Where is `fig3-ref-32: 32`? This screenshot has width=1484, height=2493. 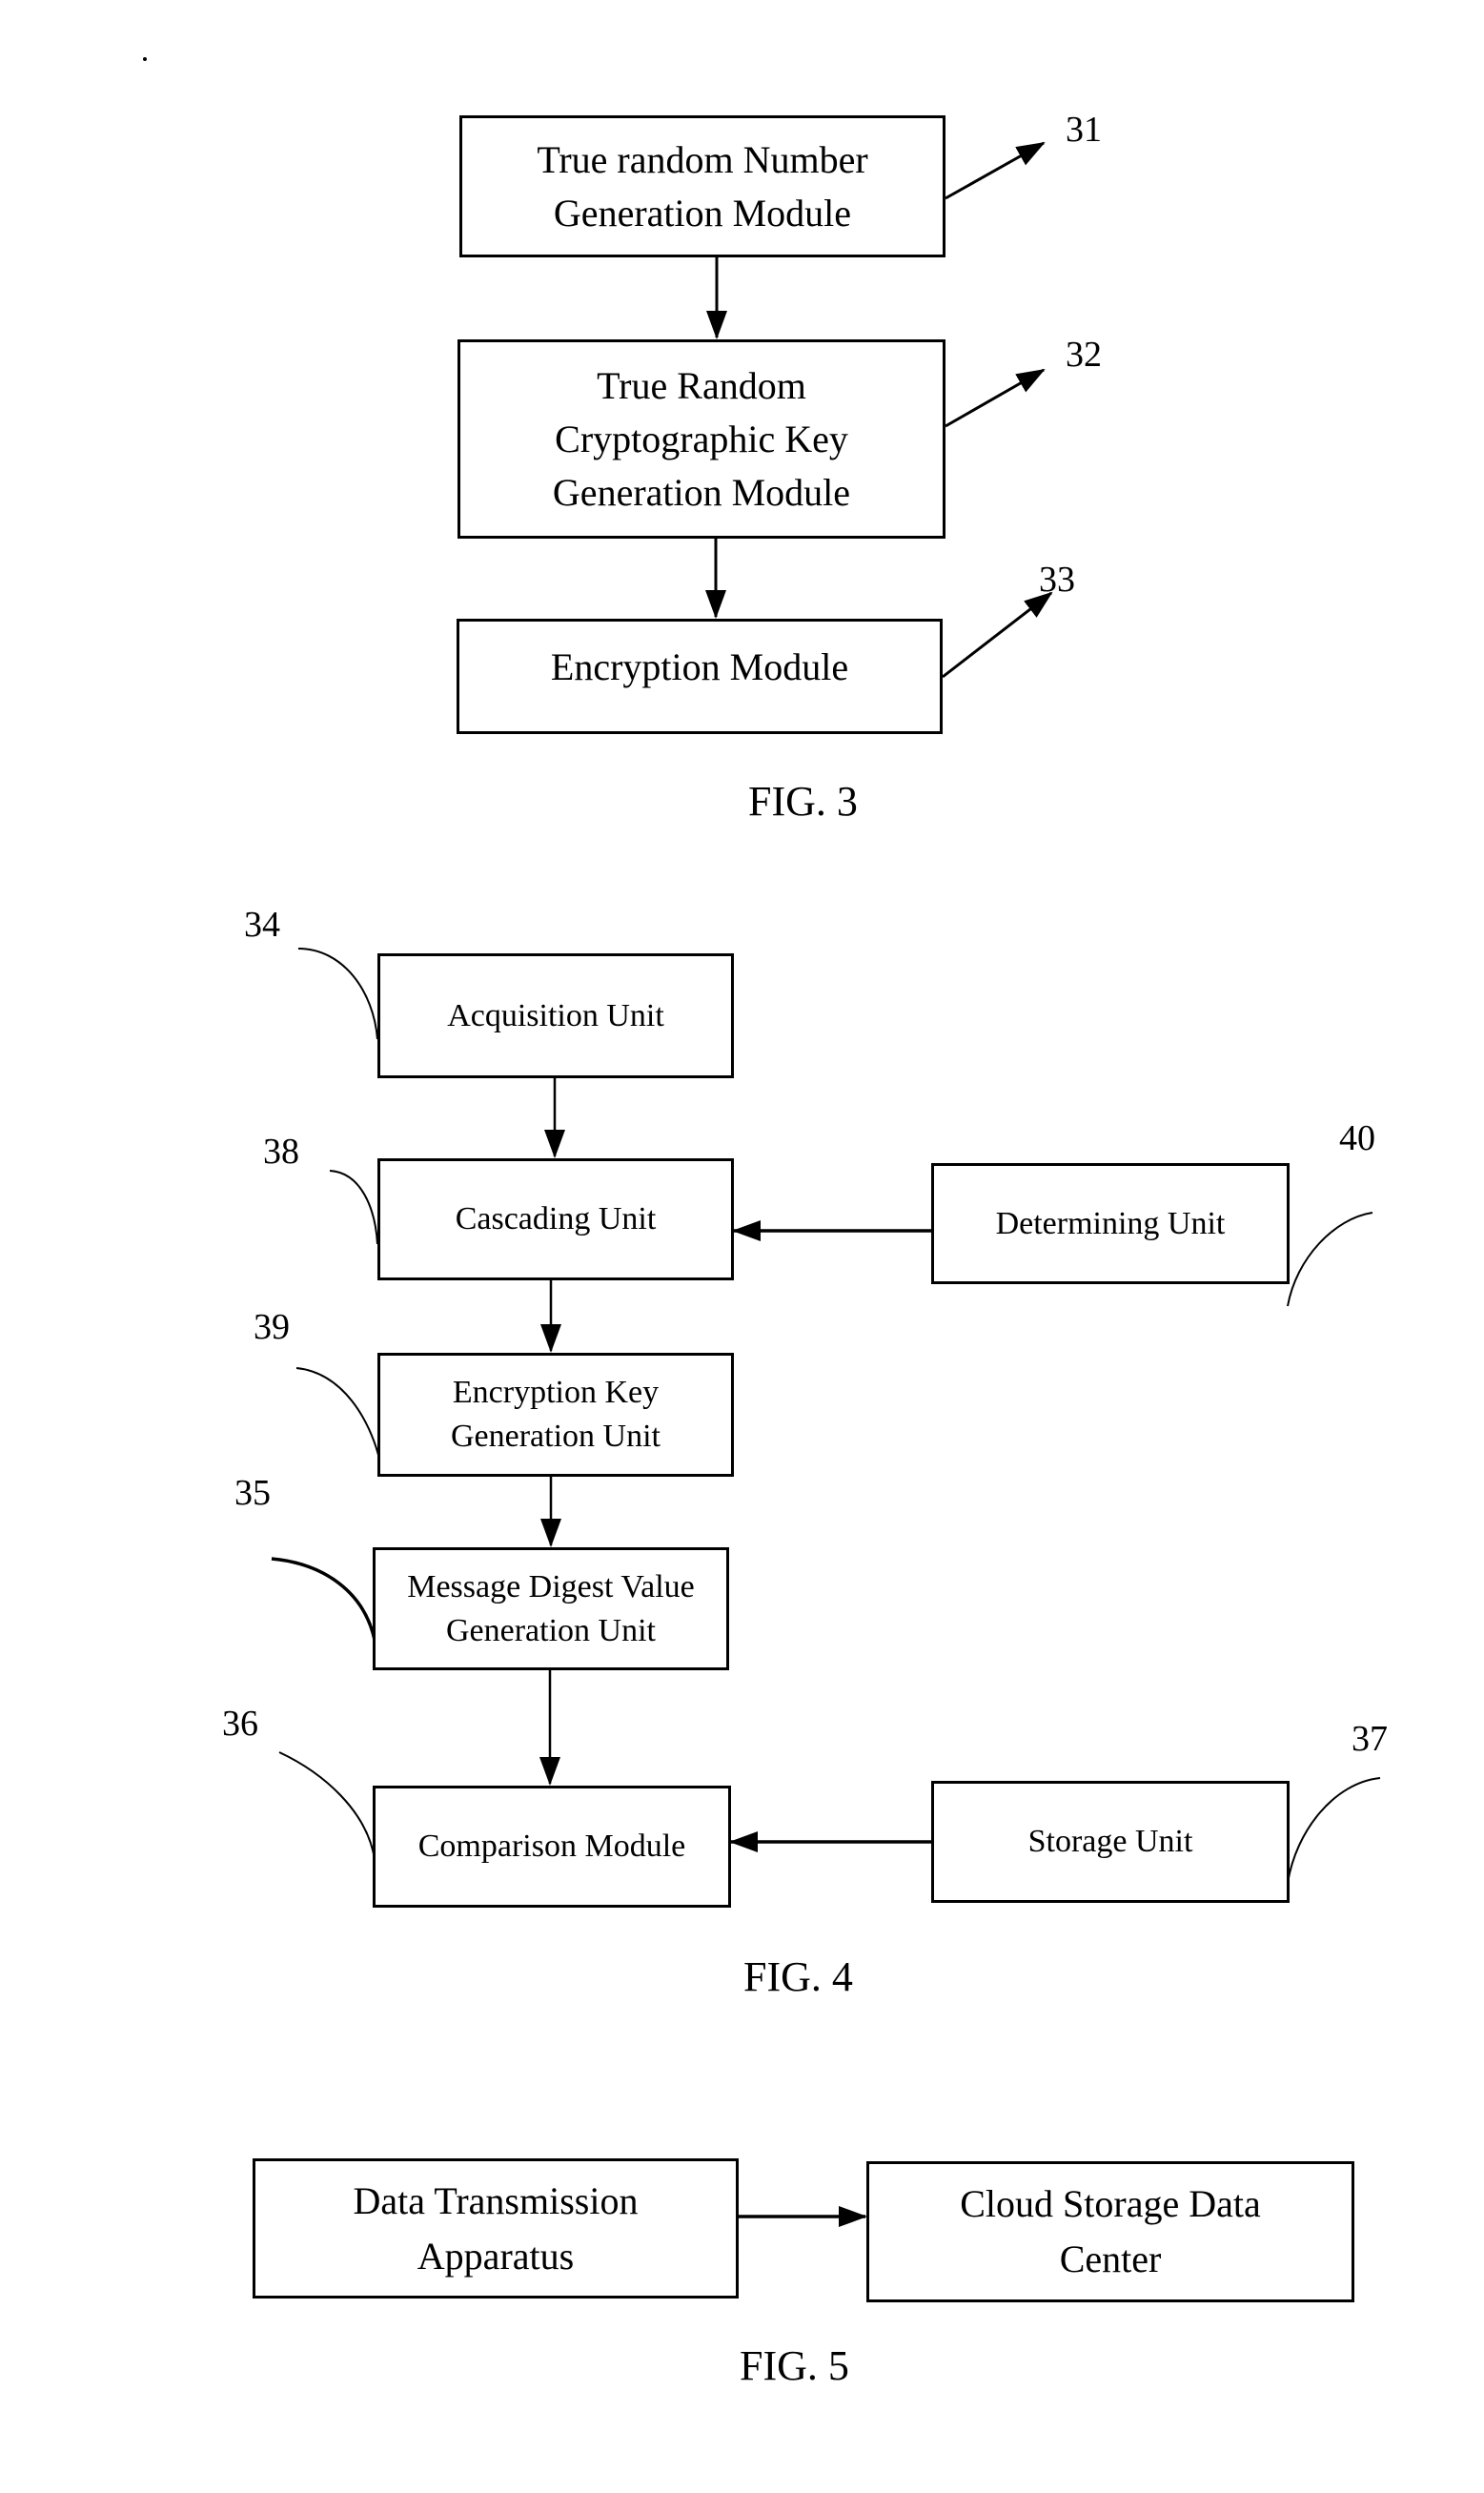 fig3-ref-32: 32 is located at coordinates (1084, 355).